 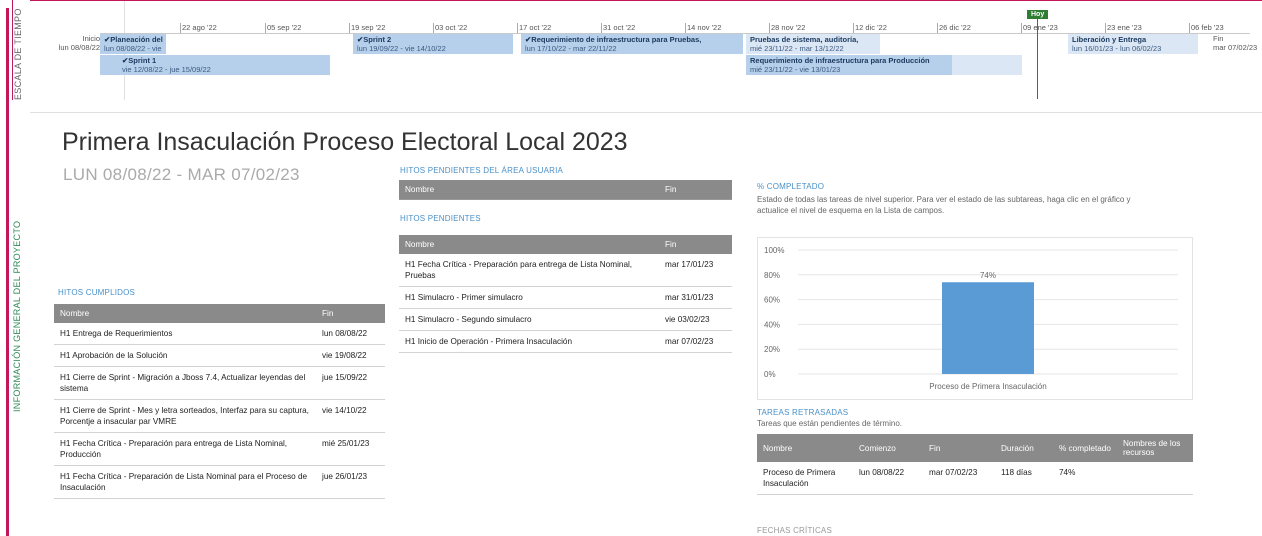 What do you see at coordinates (804, 39) in the screenshot?
I see `task-name: Pruebas de sistema, auditoría,` at bounding box center [804, 39].